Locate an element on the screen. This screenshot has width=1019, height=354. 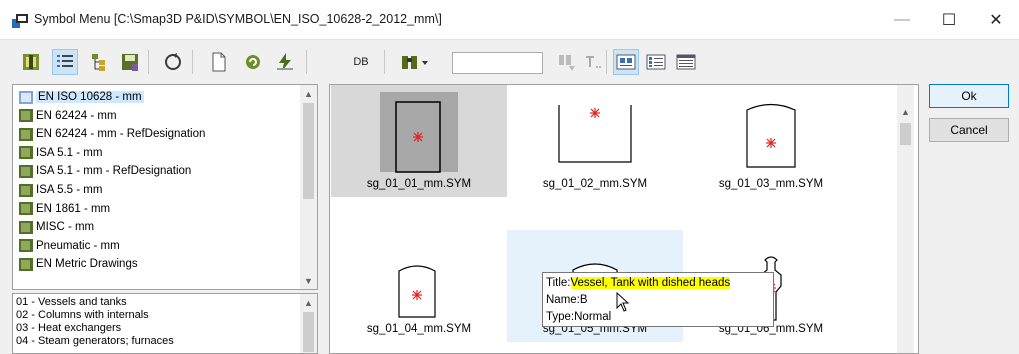
refresh-icon is located at coordinates (253, 62).